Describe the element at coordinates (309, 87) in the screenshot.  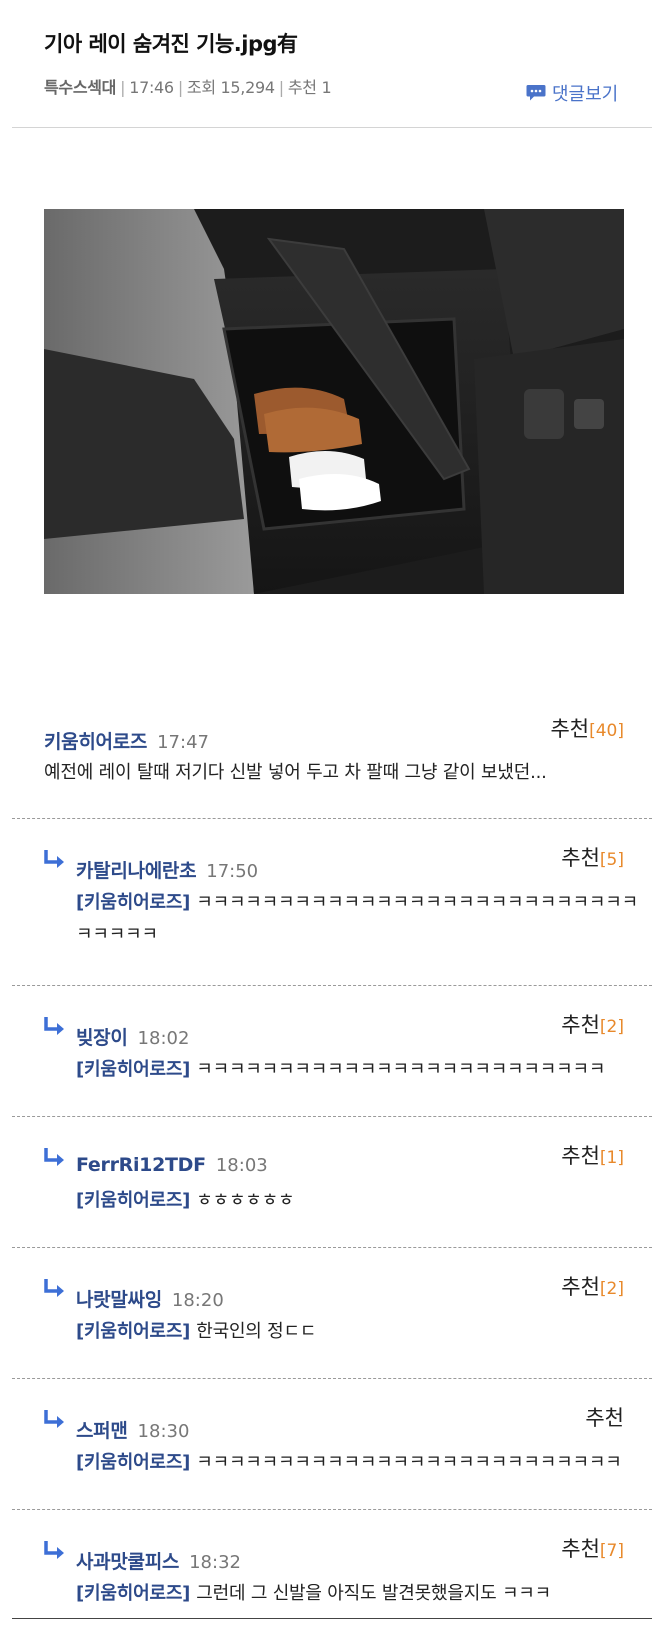
I see `post-recommend: 추천 1` at that location.